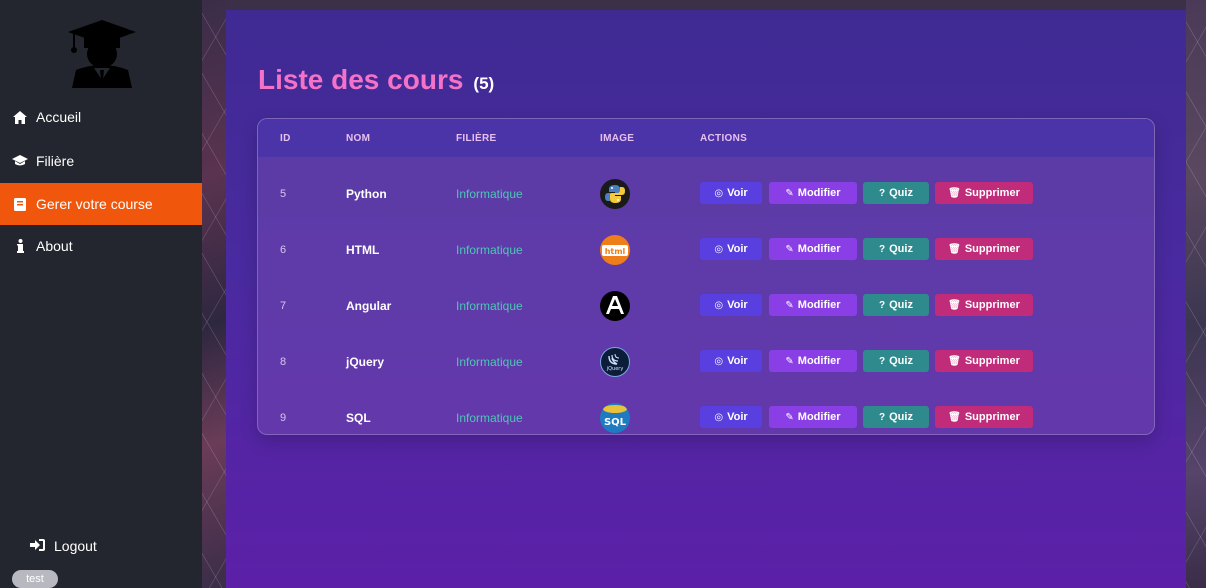 The image size is (1206, 588). What do you see at coordinates (361, 79) in the screenshot?
I see `page-title-text: Liste des cours` at bounding box center [361, 79].